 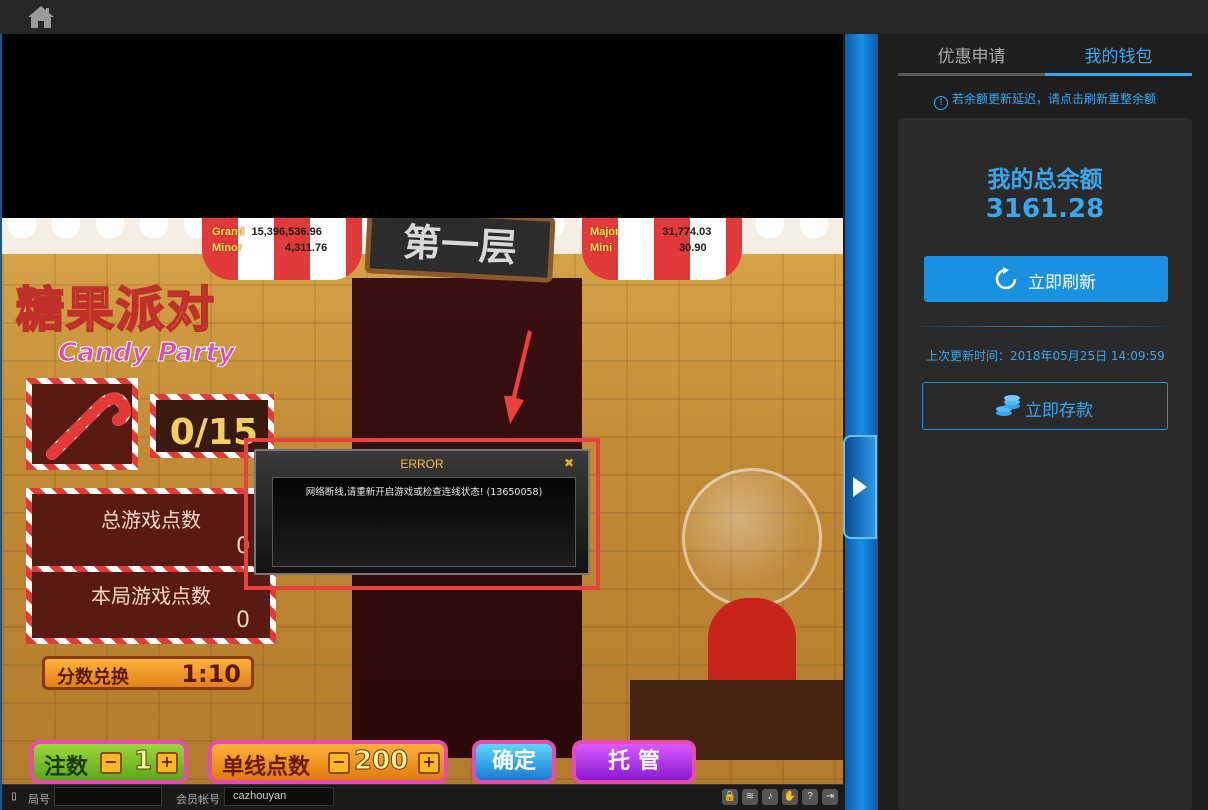 What do you see at coordinates (940, 103) in the screenshot?
I see `info-icon: !` at bounding box center [940, 103].